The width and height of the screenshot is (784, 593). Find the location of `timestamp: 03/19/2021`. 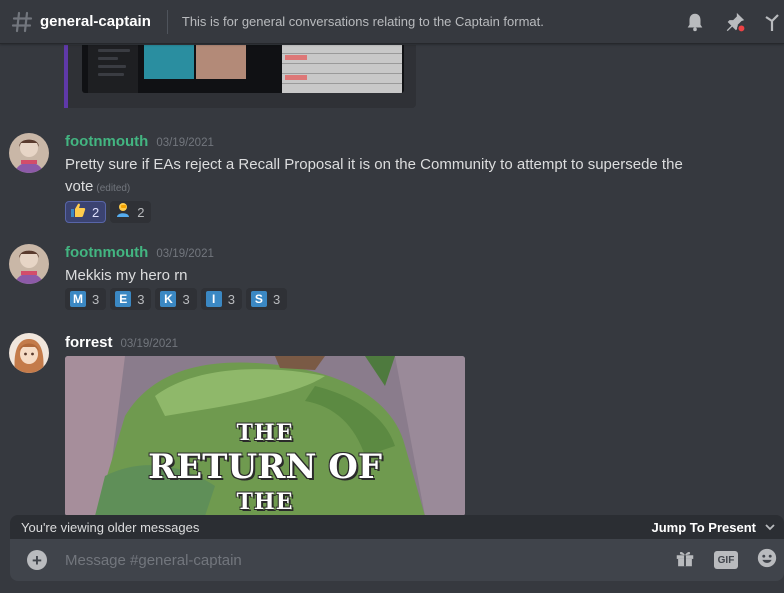

timestamp: 03/19/2021 is located at coordinates (149, 344).